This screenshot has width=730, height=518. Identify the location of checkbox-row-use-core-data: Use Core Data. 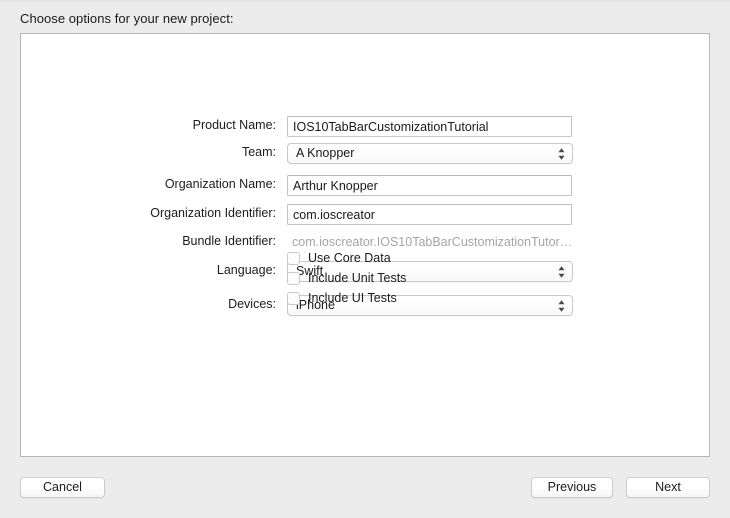
(346, 258).